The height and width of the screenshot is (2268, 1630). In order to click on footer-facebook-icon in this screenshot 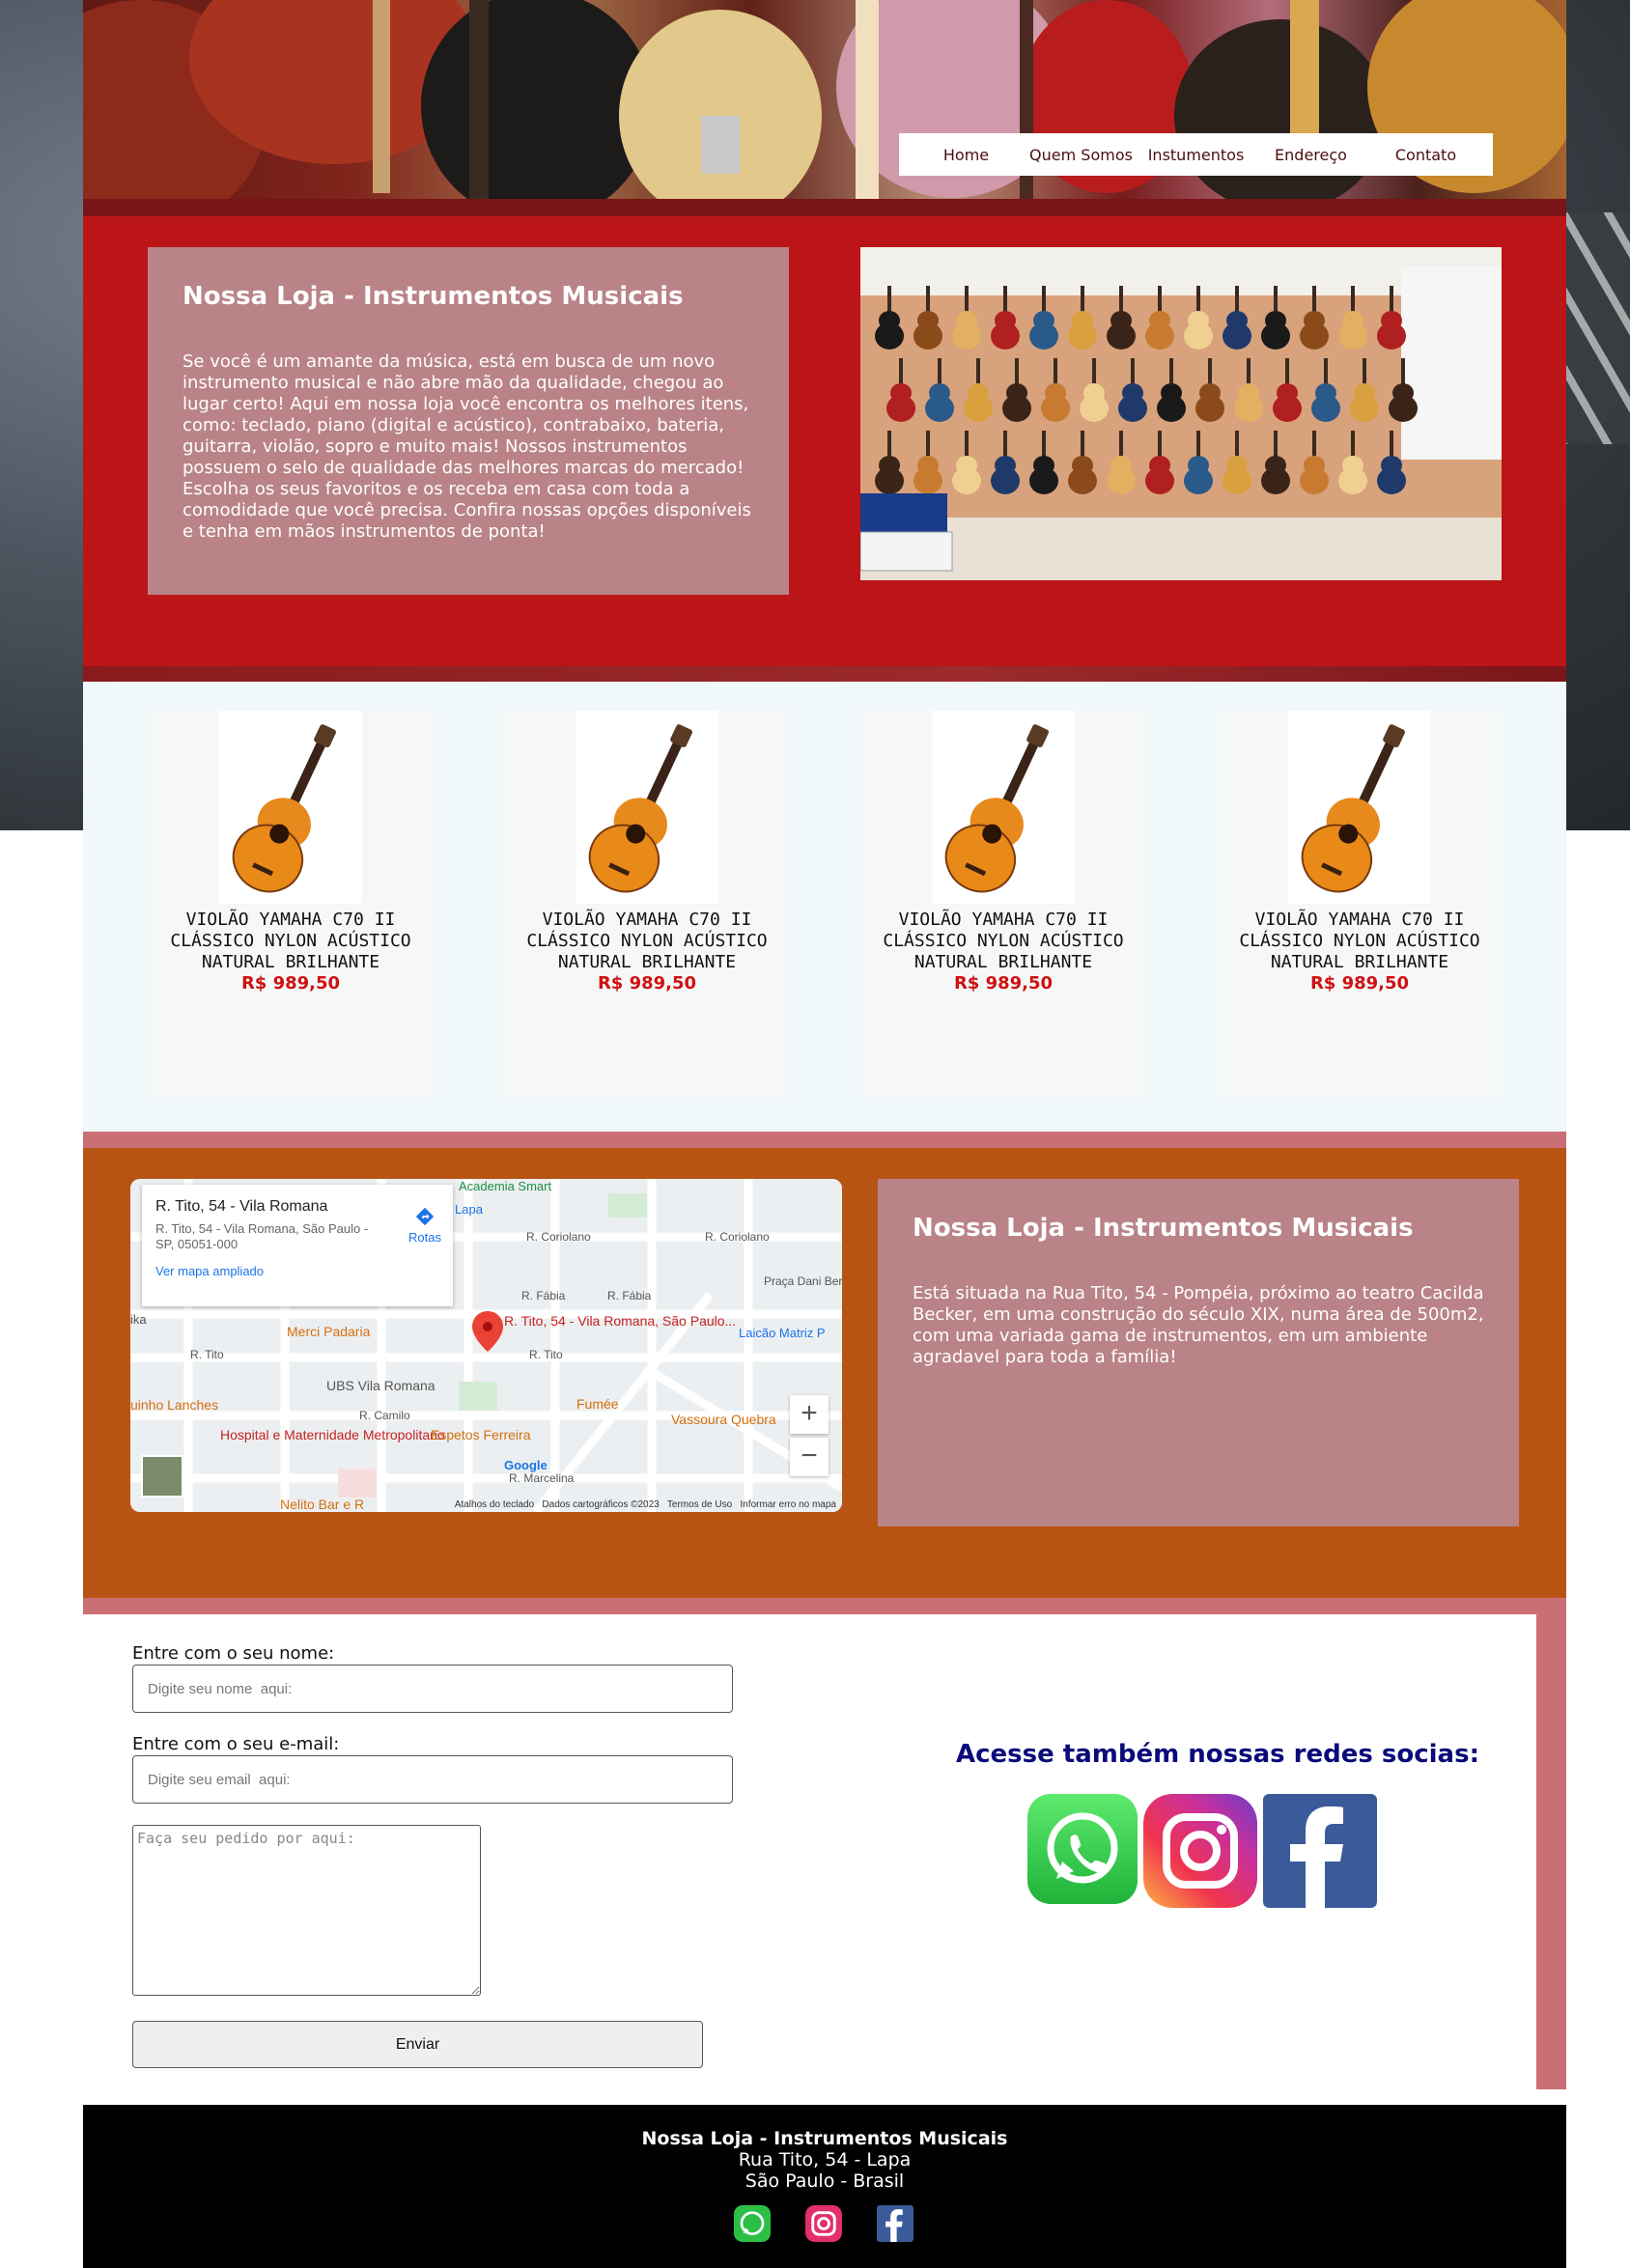, I will do `click(895, 2224)`.